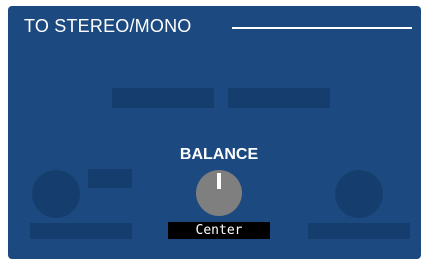 Image resolution: width=427 pixels, height=264 pixels. Describe the element at coordinates (219, 193) in the screenshot. I see `balance-knob` at that location.